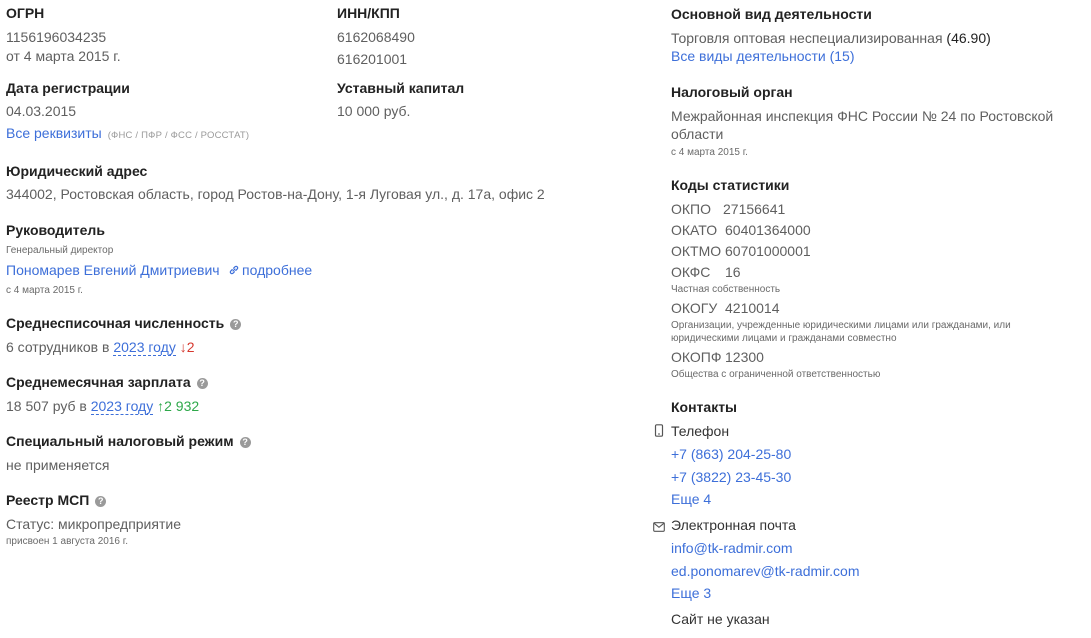 The width and height of the screenshot is (1091, 638). What do you see at coordinates (768, 230) in the screenshot?
I see `okato-value: 60401364000` at bounding box center [768, 230].